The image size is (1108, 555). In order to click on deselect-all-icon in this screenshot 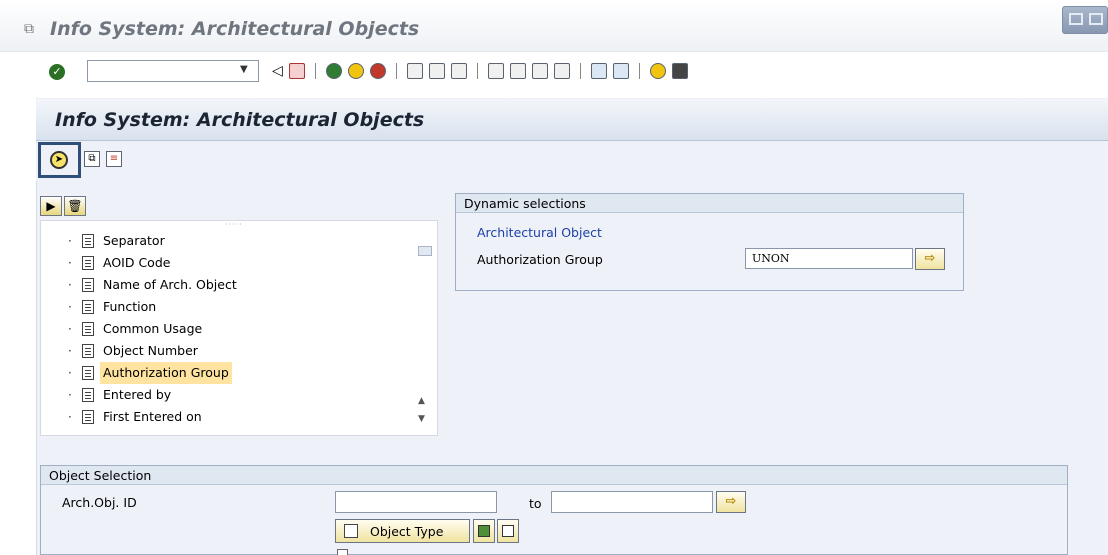, I will do `click(508, 531)`.